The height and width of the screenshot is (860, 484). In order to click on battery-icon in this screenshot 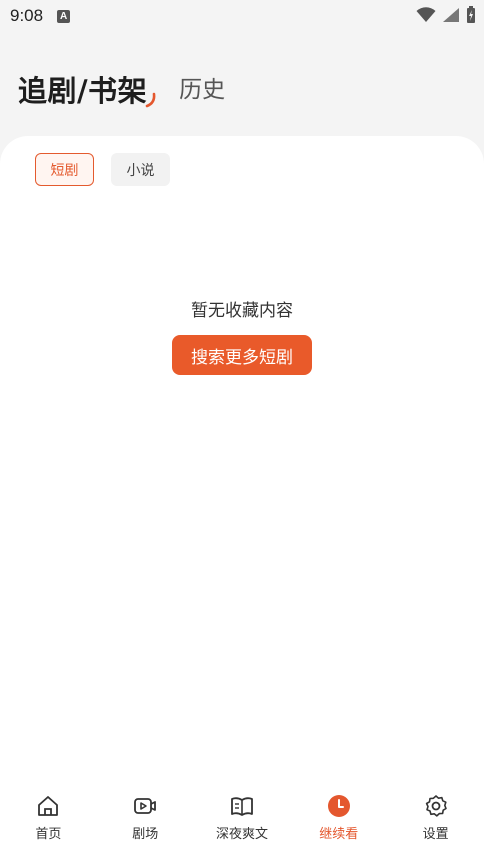, I will do `click(471, 14)`.